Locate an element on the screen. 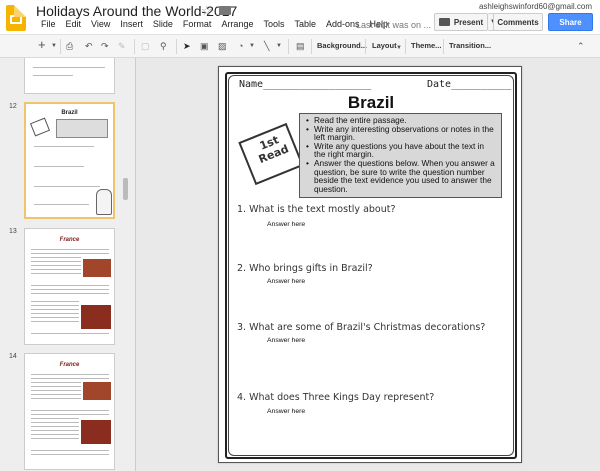 The width and height of the screenshot is (600, 471). line-icon: ╲ is located at coordinates (266, 46).